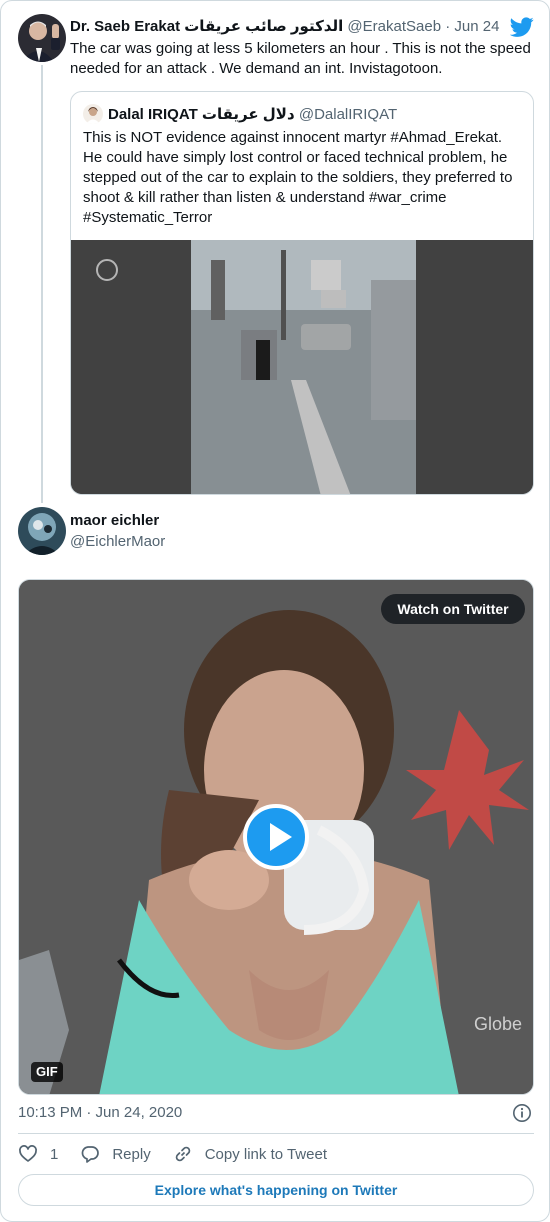 The image size is (550, 1222). What do you see at coordinates (206, 26) in the screenshot?
I see `author-name: Dr. Saeb Erakat الدكتور صائب عريقات` at bounding box center [206, 26].